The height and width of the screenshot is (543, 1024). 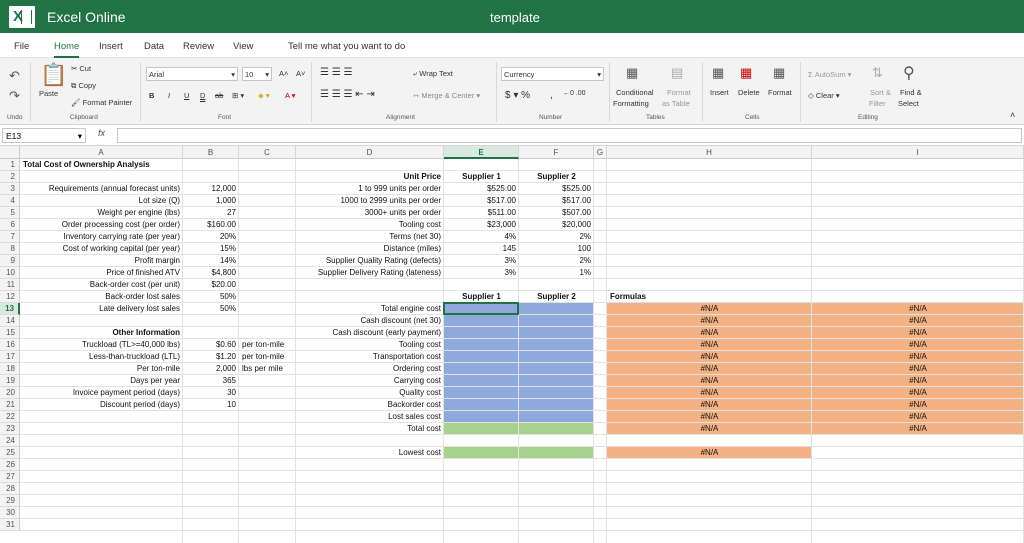 What do you see at coordinates (829, 74) in the screenshot?
I see `autosum-button: Σ AutoSum ▾` at bounding box center [829, 74].